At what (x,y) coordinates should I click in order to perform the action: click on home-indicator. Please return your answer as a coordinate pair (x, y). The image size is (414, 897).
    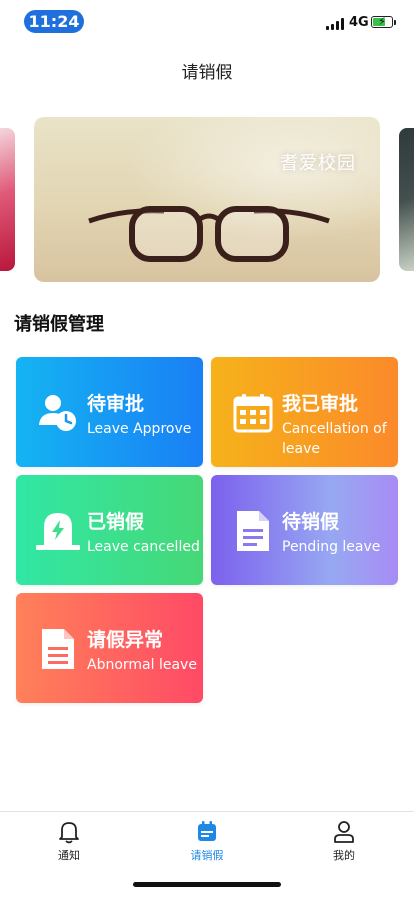
    Looking at the image, I should click on (207, 884).